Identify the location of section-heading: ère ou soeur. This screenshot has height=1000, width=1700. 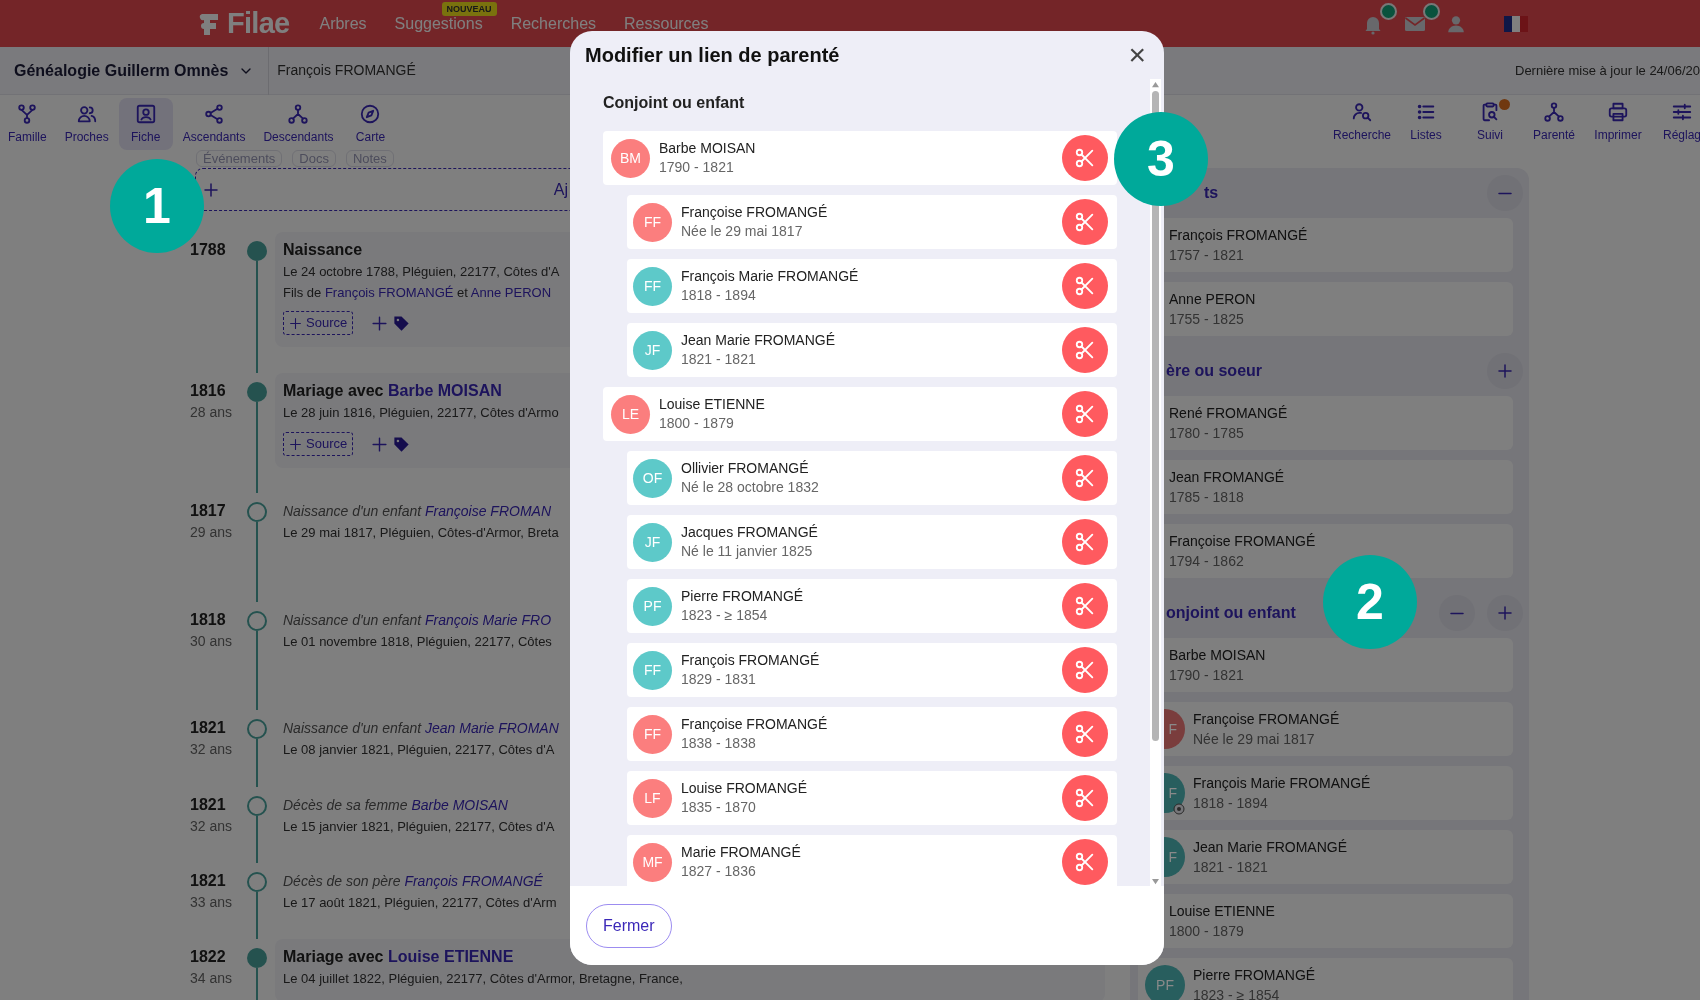
(1214, 371).